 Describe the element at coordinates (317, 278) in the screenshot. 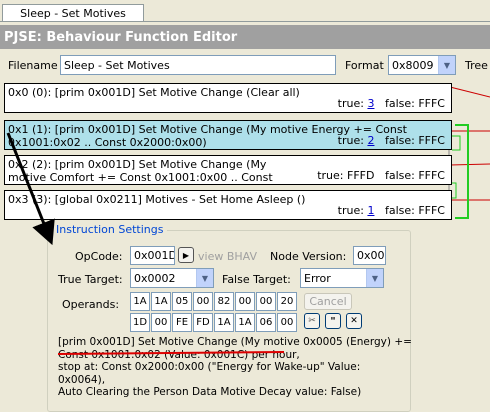

I see `false-target-value: Error` at that location.